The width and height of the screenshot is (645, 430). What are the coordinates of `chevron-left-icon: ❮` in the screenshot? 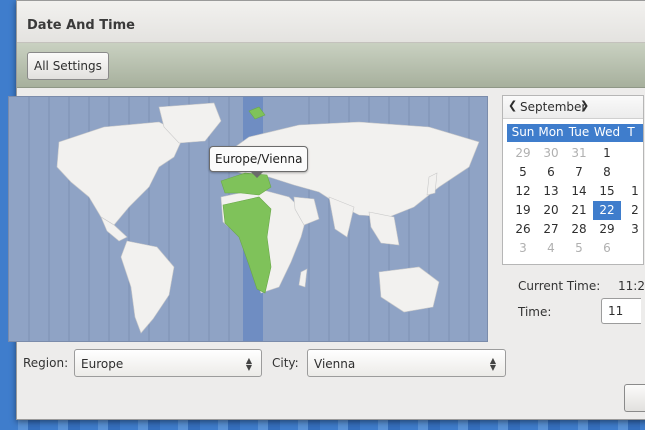 It's located at (512, 105).